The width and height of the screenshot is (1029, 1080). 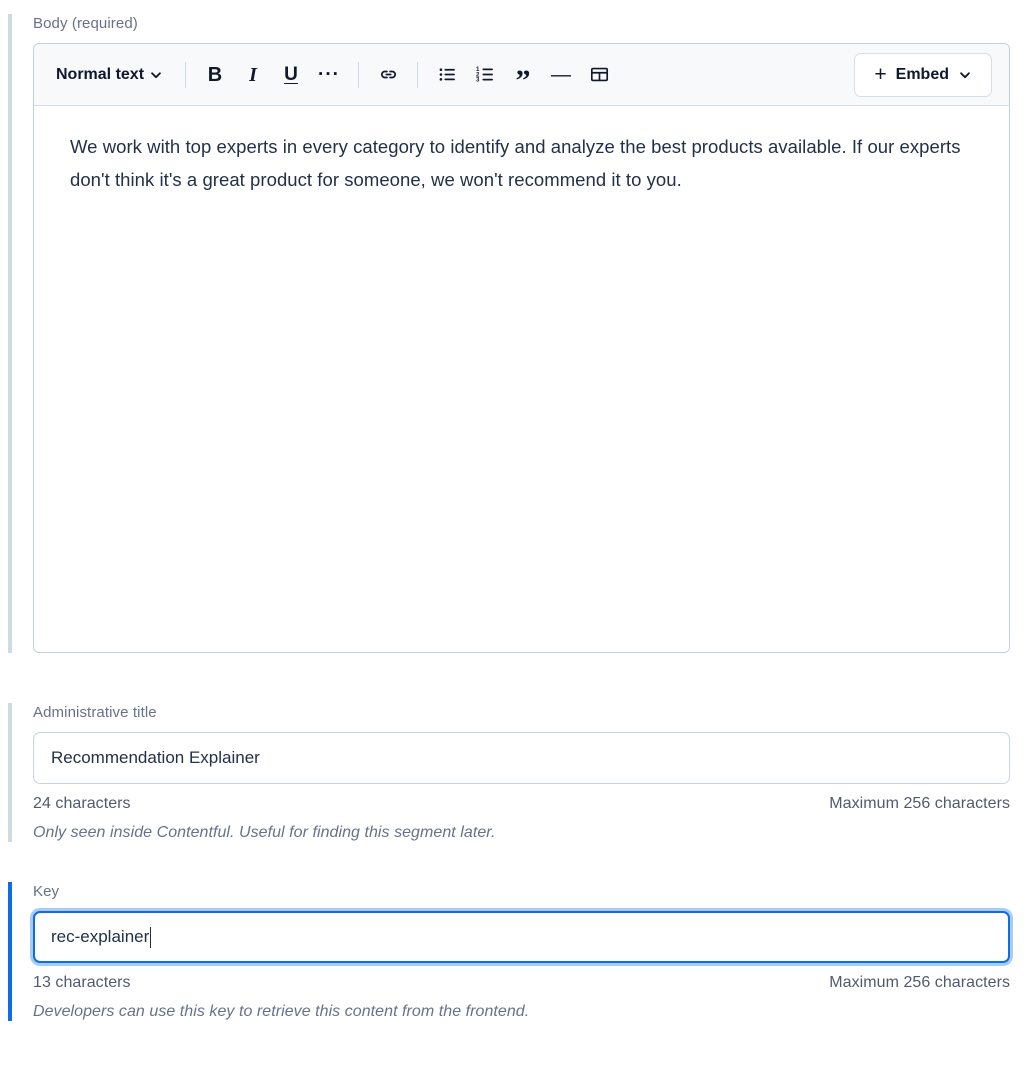 I want to click on key-label: Key, so click(x=46, y=891).